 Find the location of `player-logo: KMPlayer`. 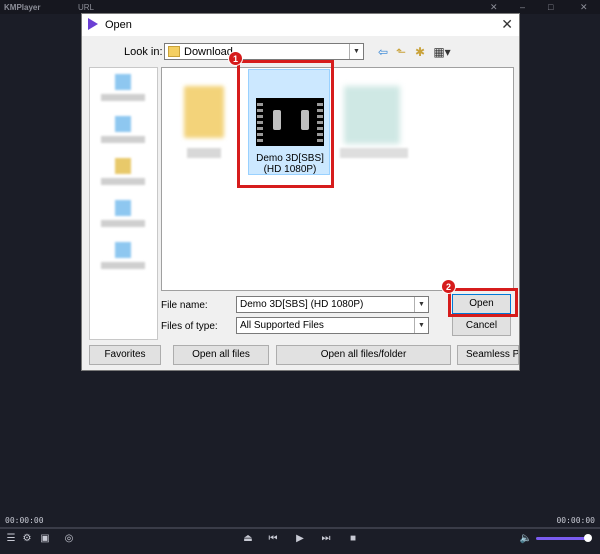

player-logo: KMPlayer is located at coordinates (22, 7).